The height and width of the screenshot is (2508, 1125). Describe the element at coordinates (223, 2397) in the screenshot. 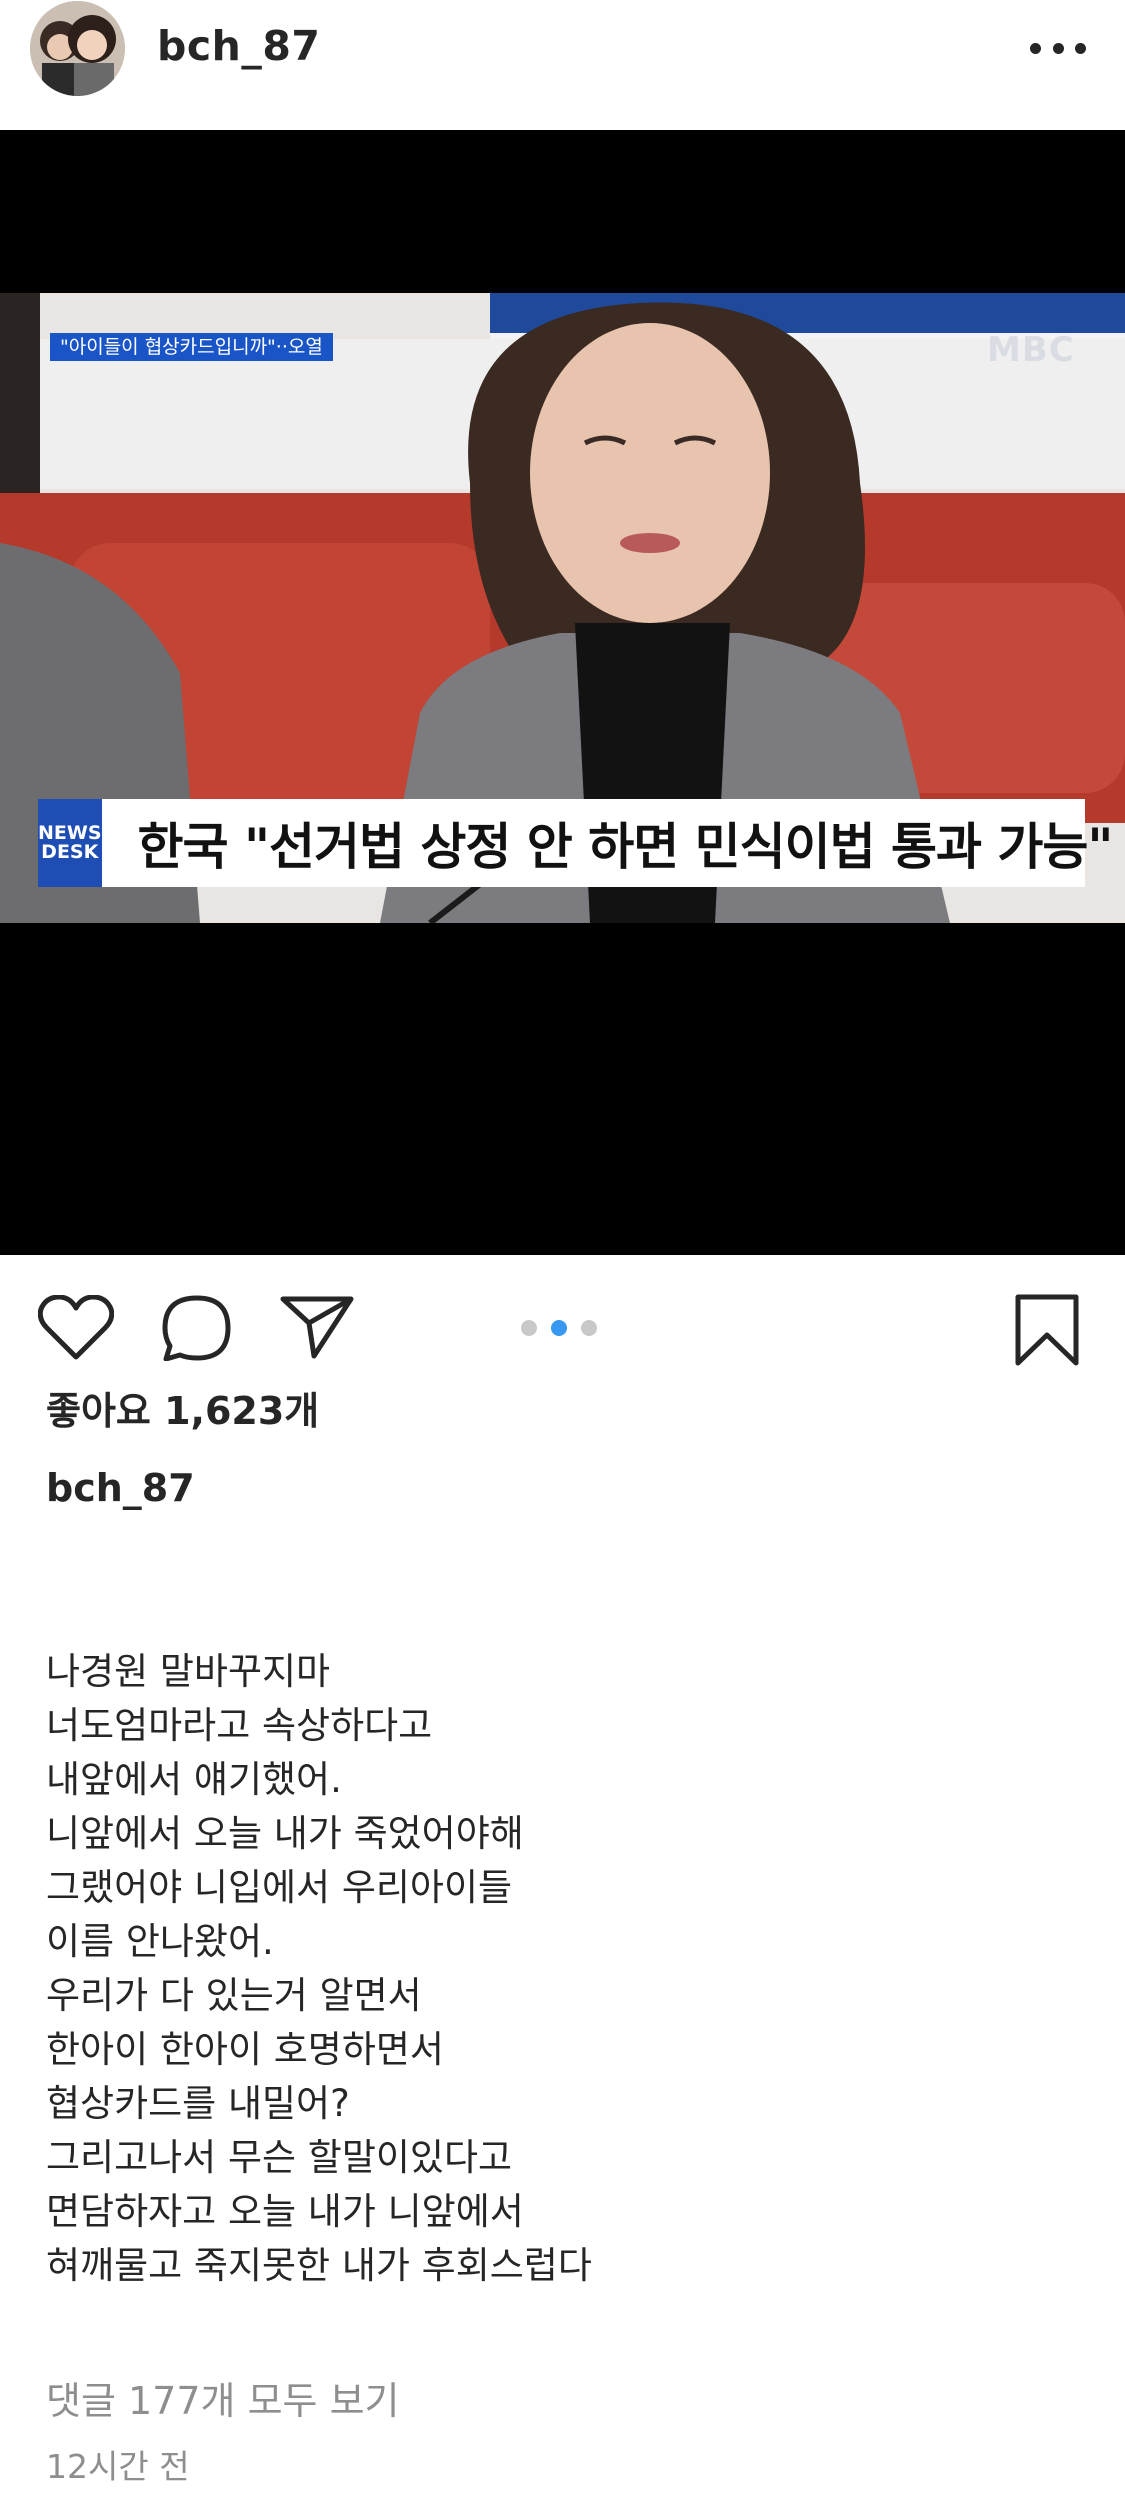

I see `view-all-comments-link: 댓글 177개 모두 보기` at that location.